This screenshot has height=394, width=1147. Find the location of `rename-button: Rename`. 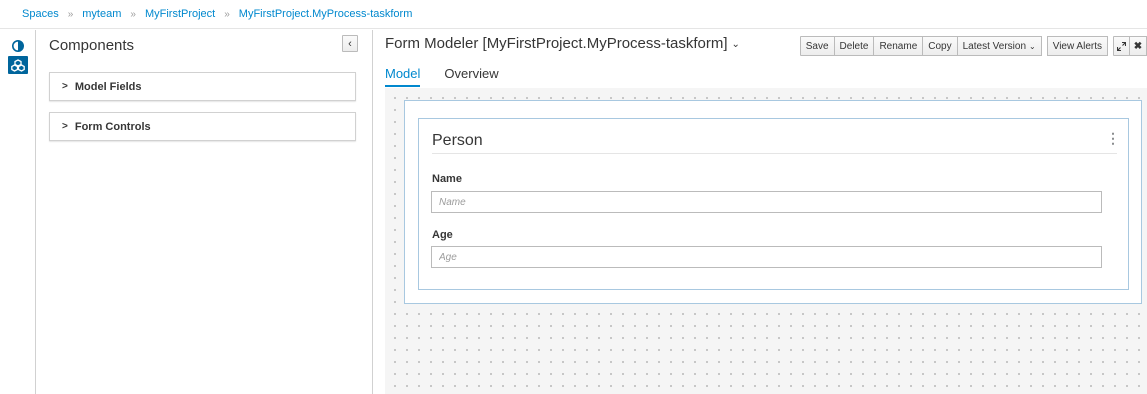

rename-button: Rename is located at coordinates (899, 46).